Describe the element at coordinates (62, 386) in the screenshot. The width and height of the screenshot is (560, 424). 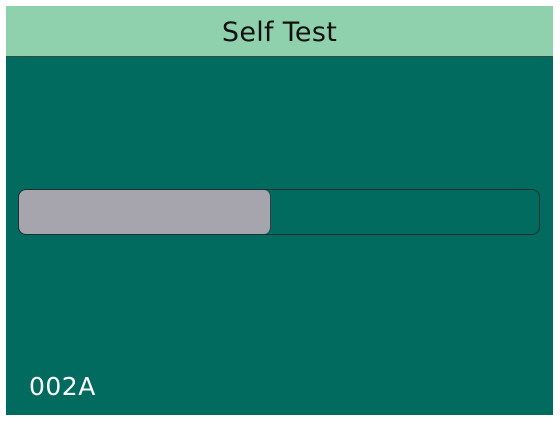
I see `status-code: 002A` at that location.